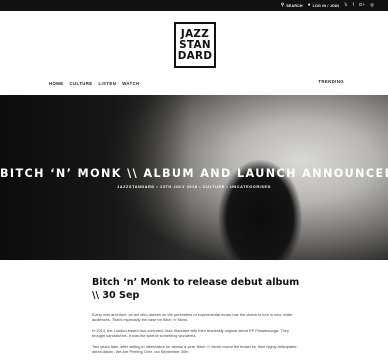 The image size is (388, 360). What do you see at coordinates (108, 83) in the screenshot?
I see `nav-item-listen: LISTEN` at bounding box center [108, 83].